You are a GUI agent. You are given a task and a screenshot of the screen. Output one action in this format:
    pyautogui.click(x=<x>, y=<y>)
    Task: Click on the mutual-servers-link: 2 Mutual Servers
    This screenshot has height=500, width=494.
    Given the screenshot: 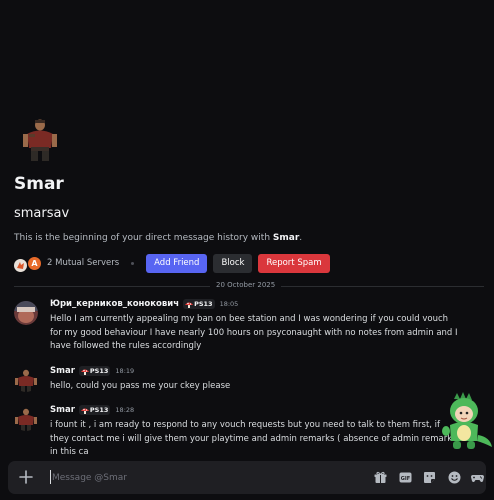 What is the action you would take?
    pyautogui.click(x=83, y=263)
    